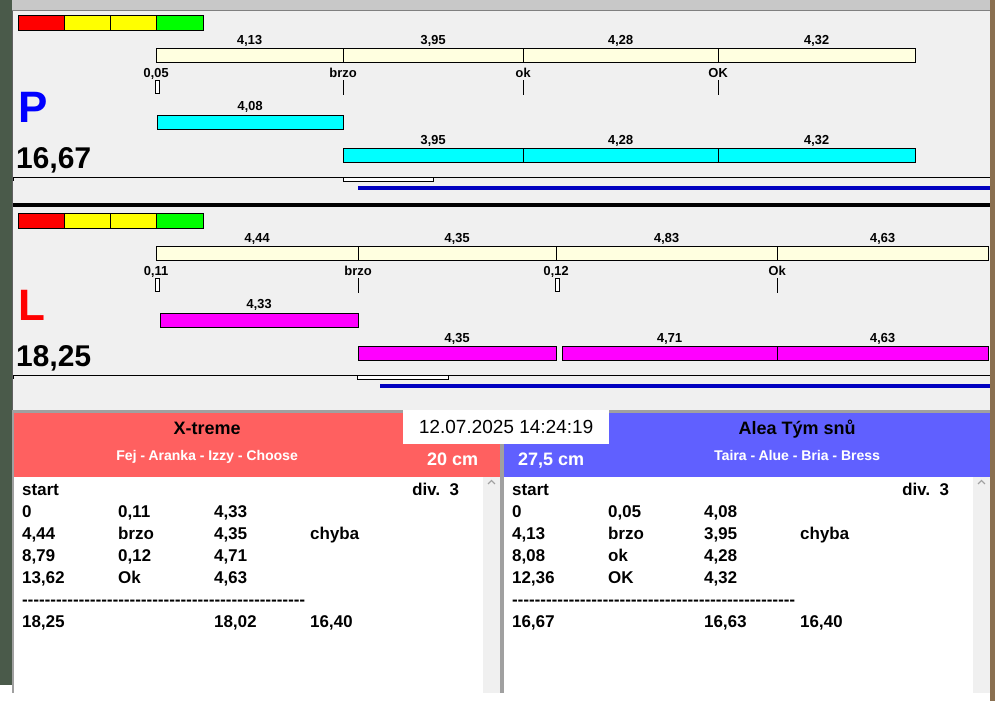  Describe the element at coordinates (529, 534) in the screenshot. I see `list-cell-text: 4,13` at that location.